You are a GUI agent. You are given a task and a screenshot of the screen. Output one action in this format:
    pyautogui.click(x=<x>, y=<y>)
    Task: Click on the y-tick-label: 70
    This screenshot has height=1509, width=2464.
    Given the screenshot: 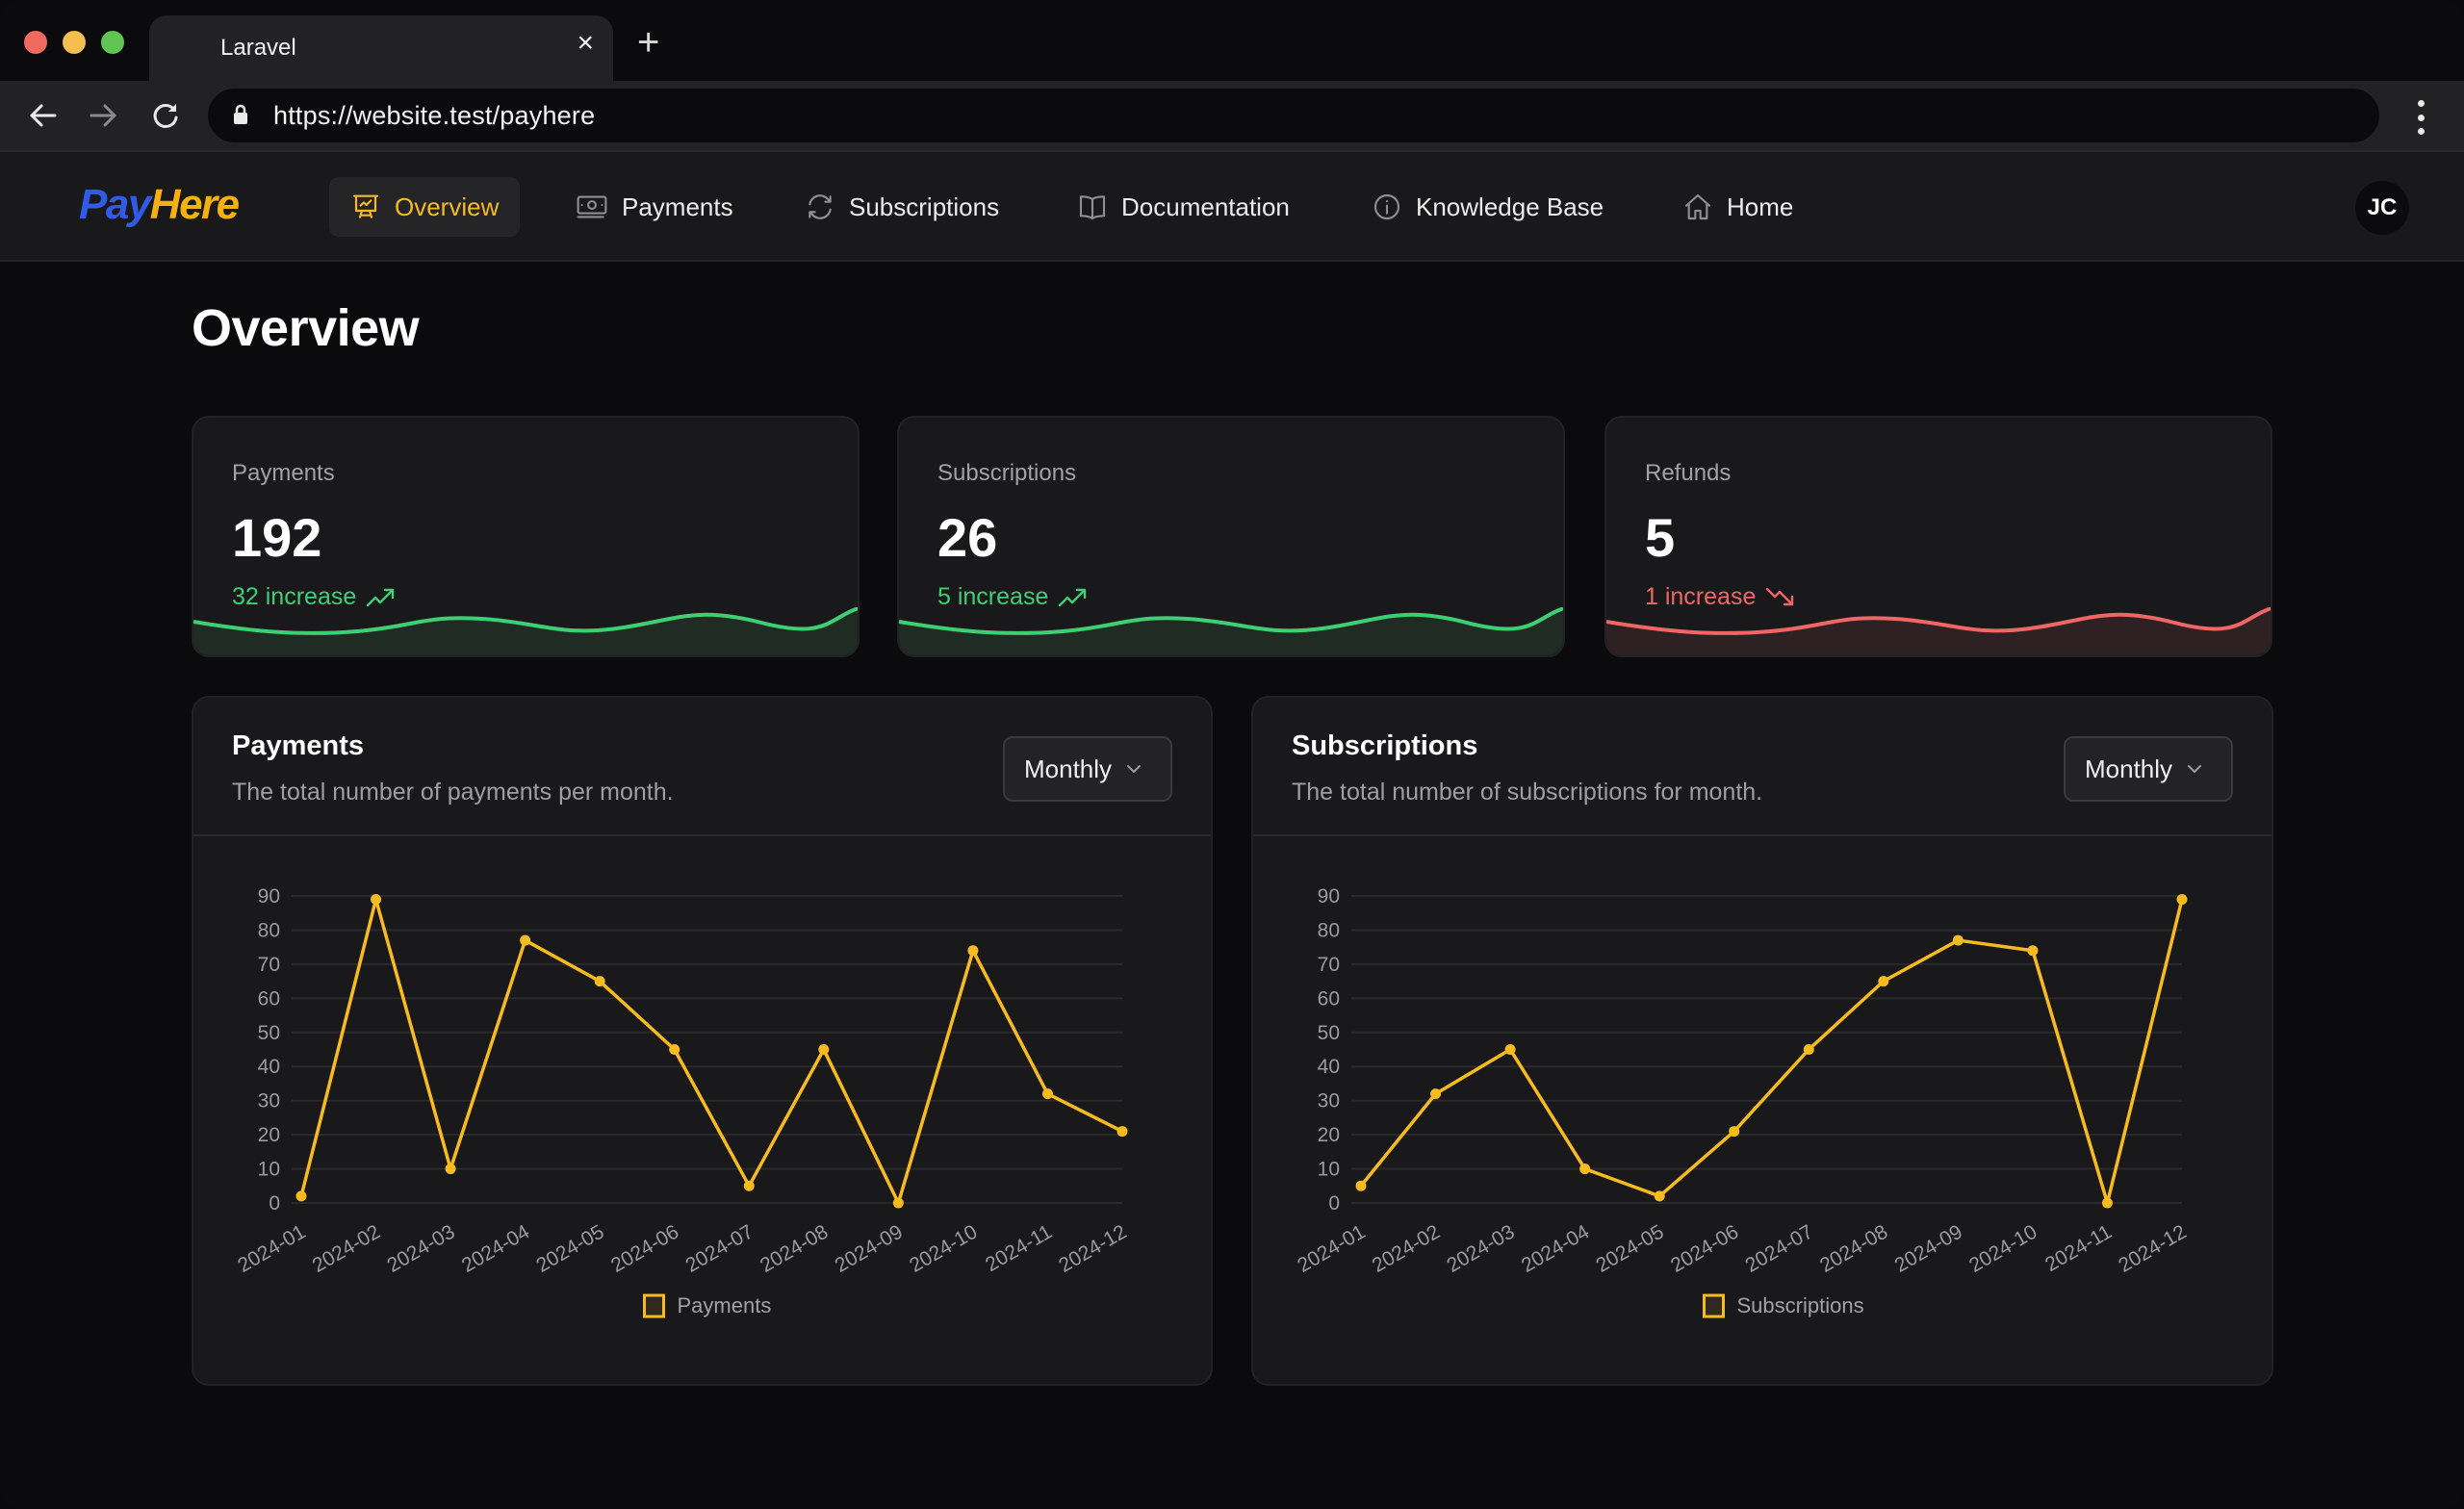 What is the action you would take?
    pyautogui.click(x=1329, y=965)
    